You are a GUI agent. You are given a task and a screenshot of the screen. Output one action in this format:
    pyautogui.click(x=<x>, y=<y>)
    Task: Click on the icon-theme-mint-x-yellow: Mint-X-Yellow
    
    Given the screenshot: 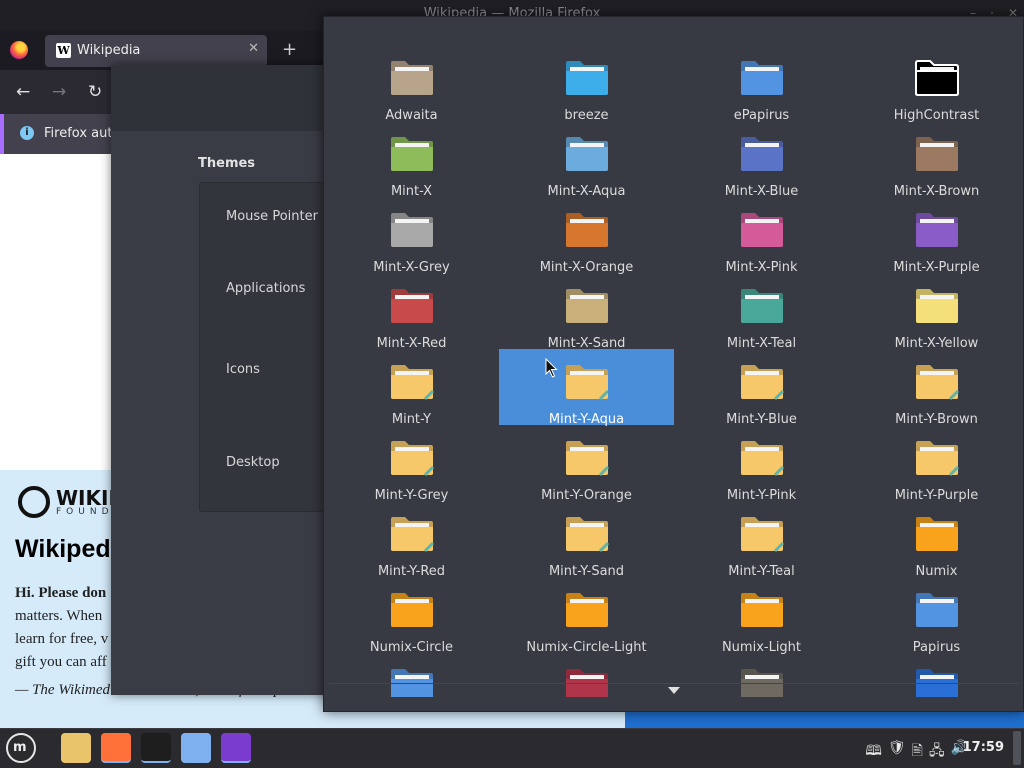 What is the action you would take?
    pyautogui.click(x=936, y=312)
    